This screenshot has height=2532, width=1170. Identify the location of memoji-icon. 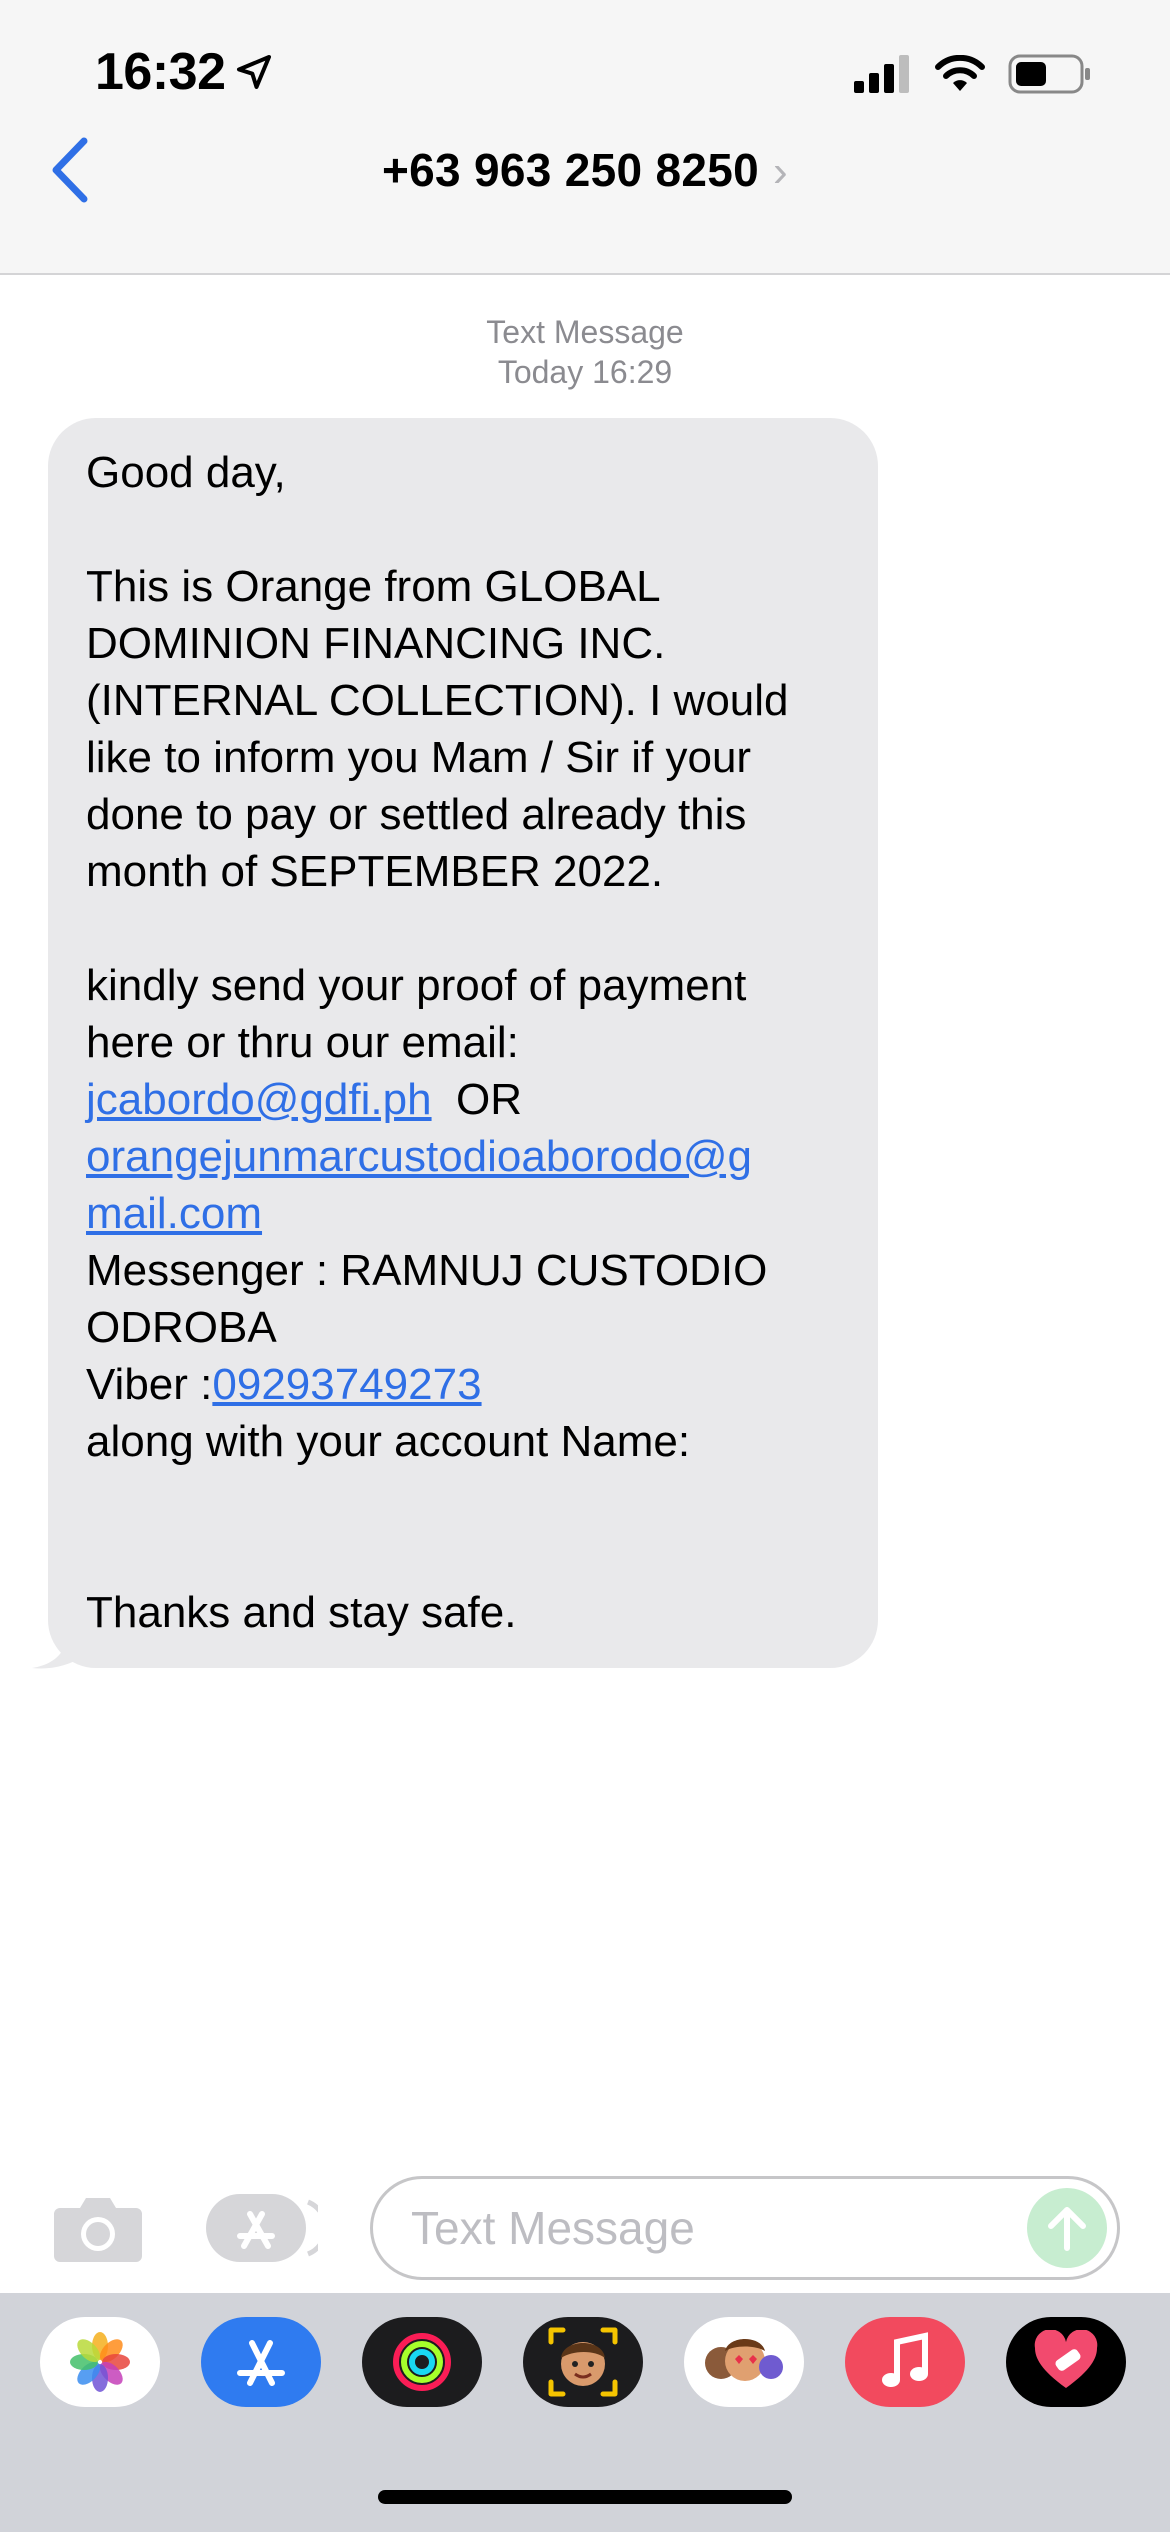
(583, 2362).